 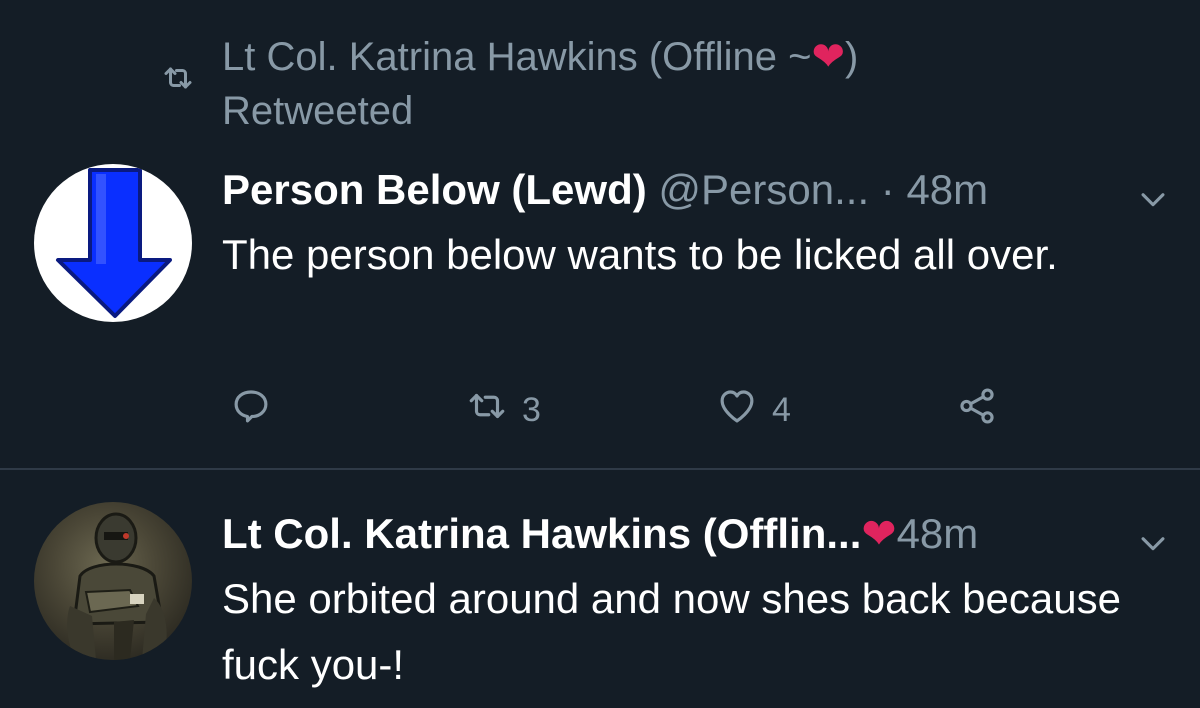 I want to click on tweet-header: Lt Col. Katrina Hawkins (Offlin...❤48m, so click(x=696, y=534).